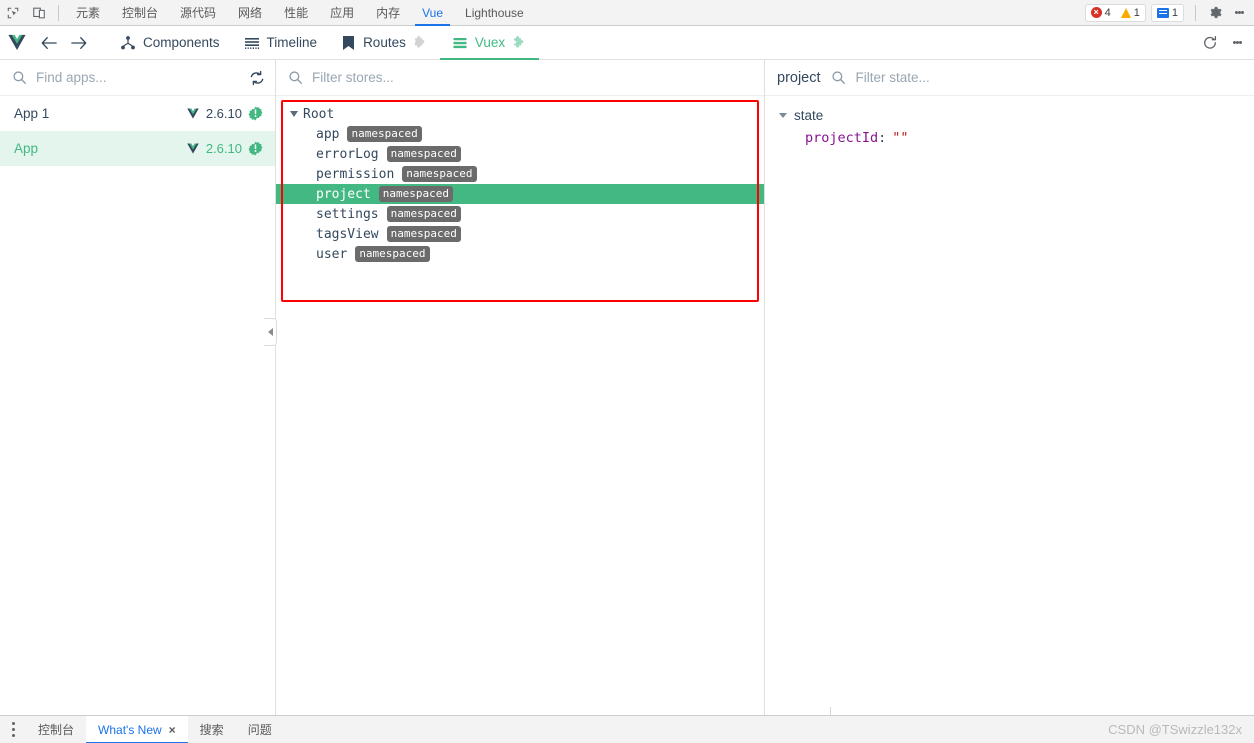 The image size is (1254, 743). I want to click on state-entry-projectid: projectId : "", so click(1009, 138).